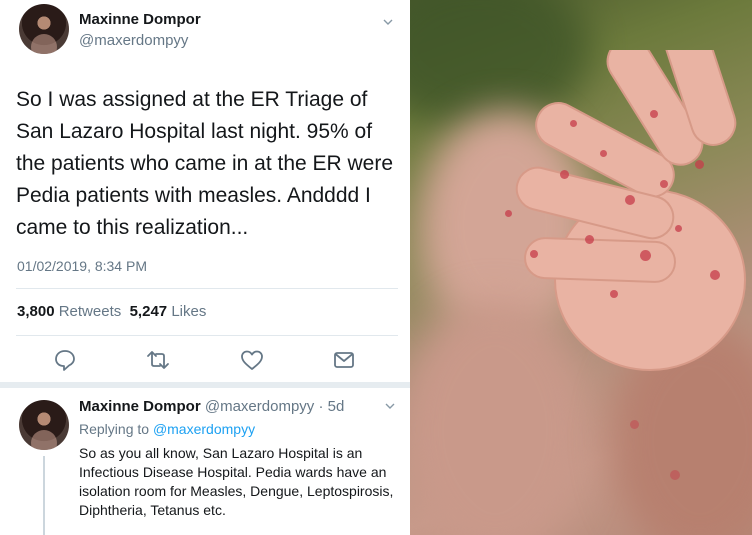 The width and height of the screenshot is (752, 535). I want to click on section-separator, so click(205, 385).